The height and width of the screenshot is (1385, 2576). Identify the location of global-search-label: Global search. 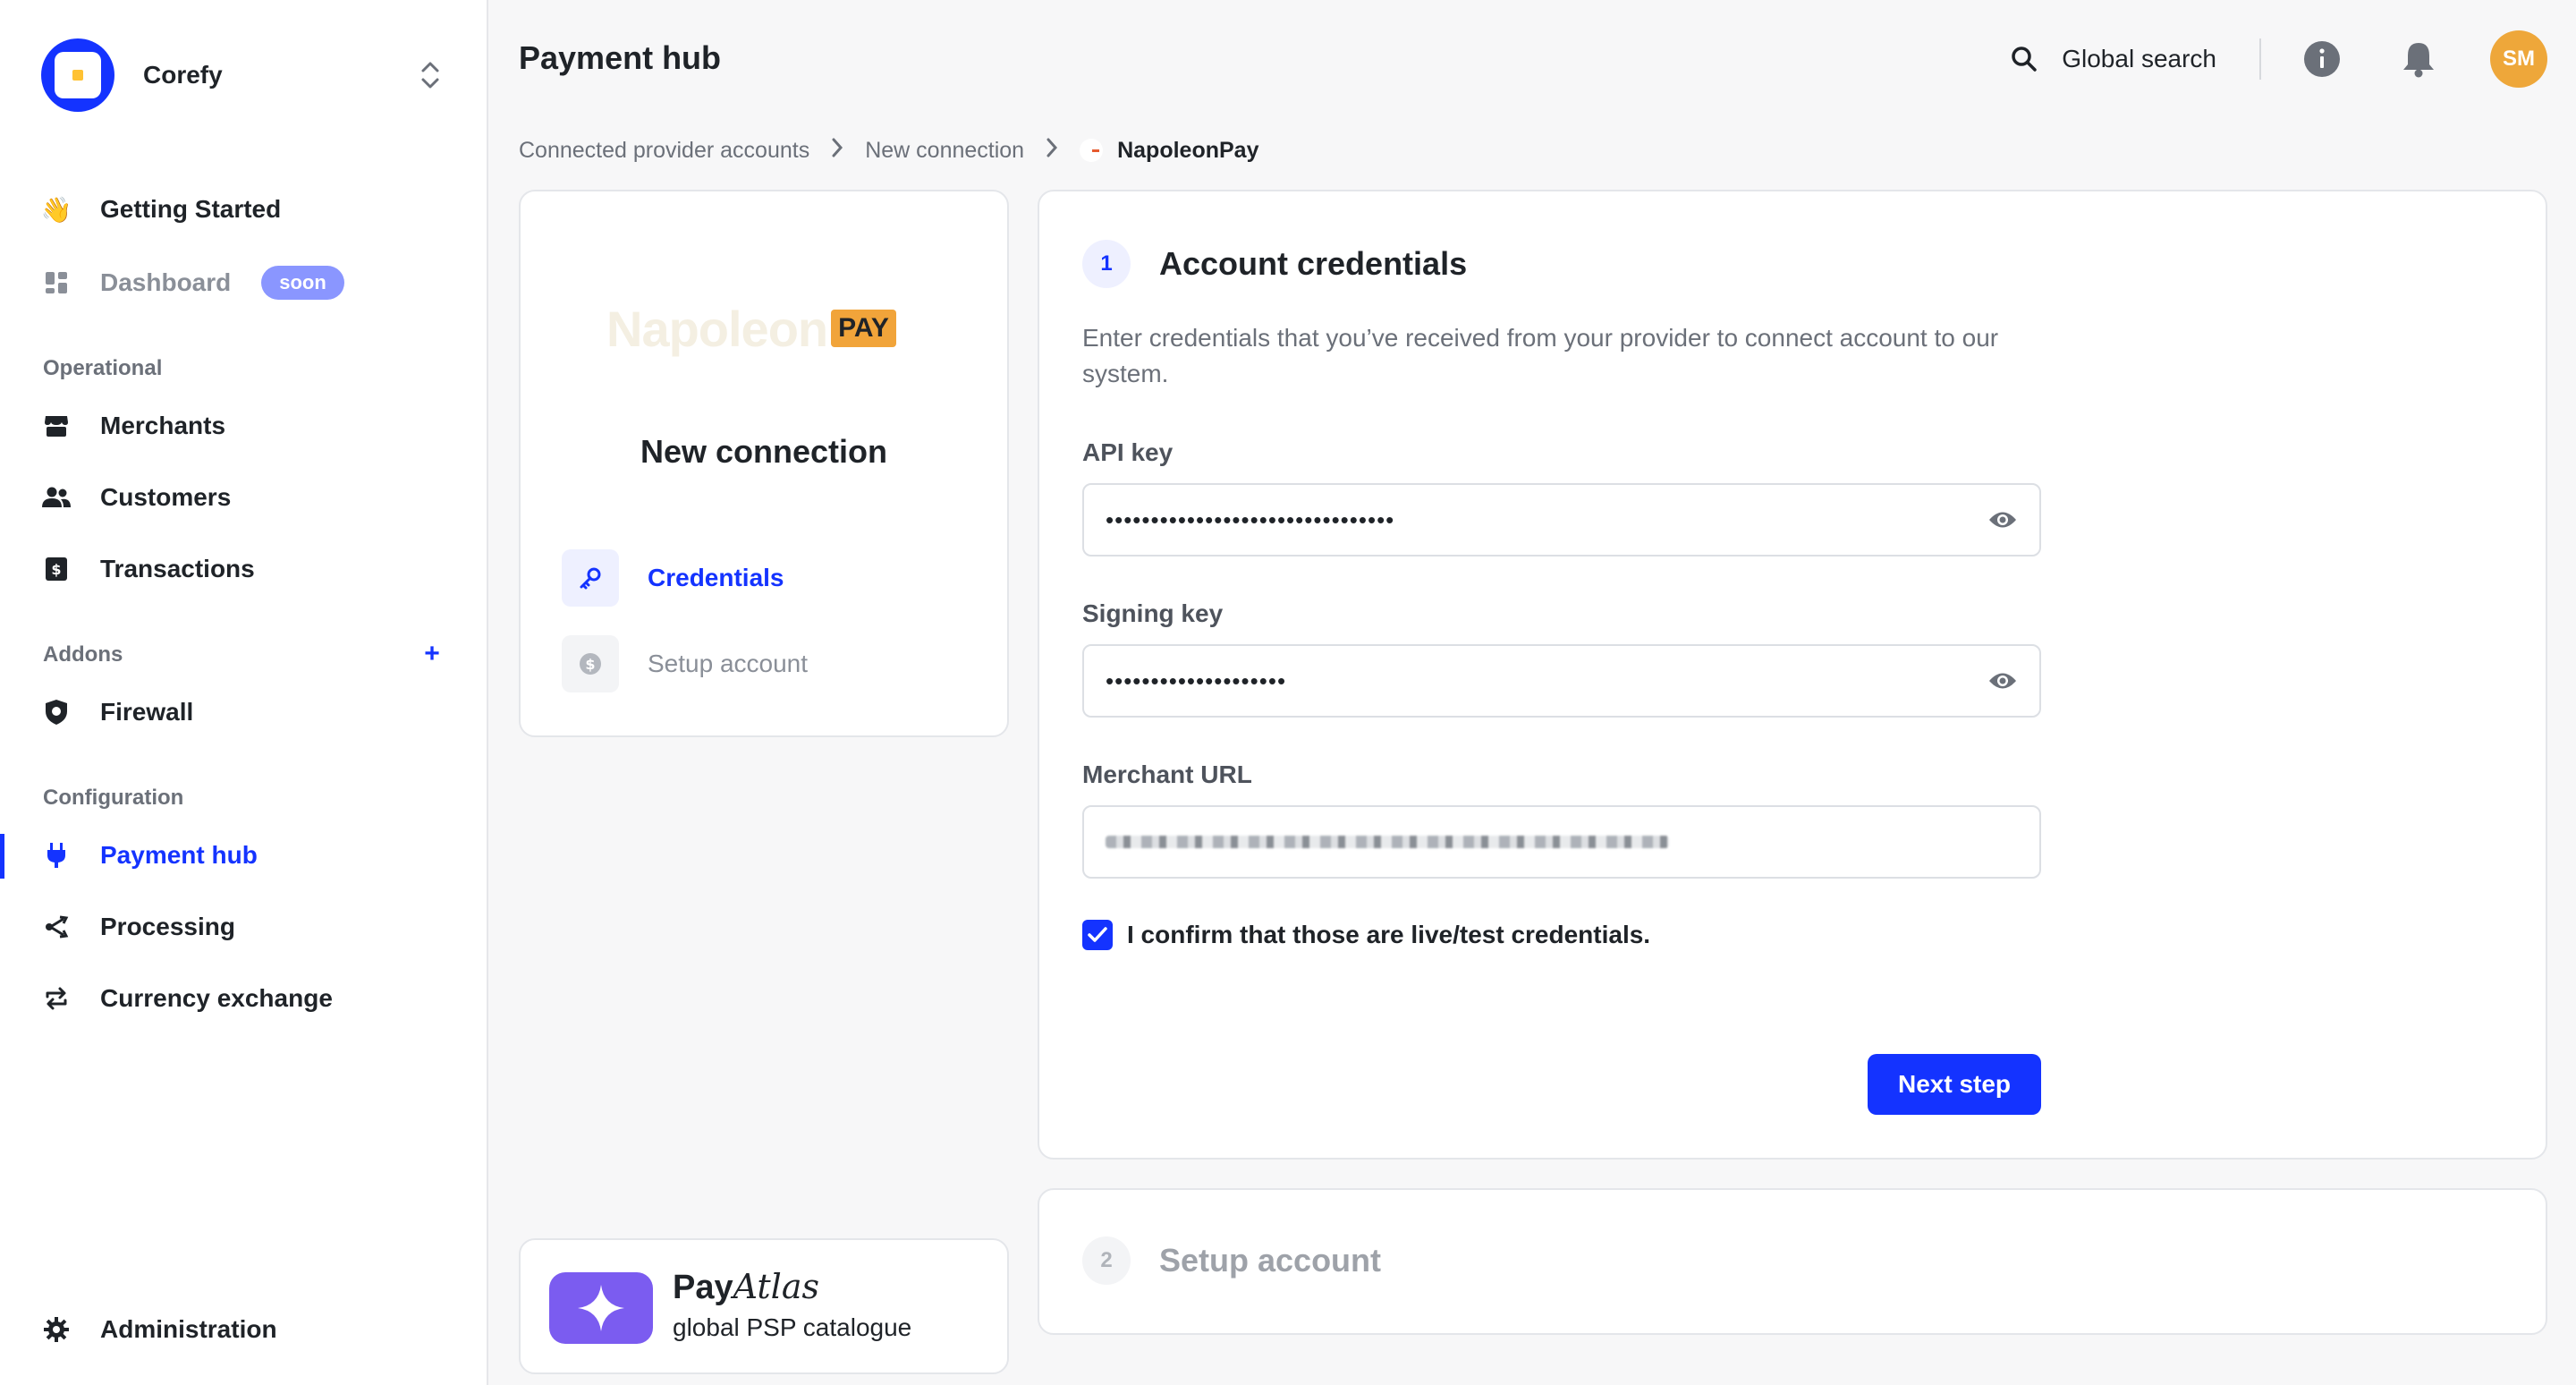
(2139, 58).